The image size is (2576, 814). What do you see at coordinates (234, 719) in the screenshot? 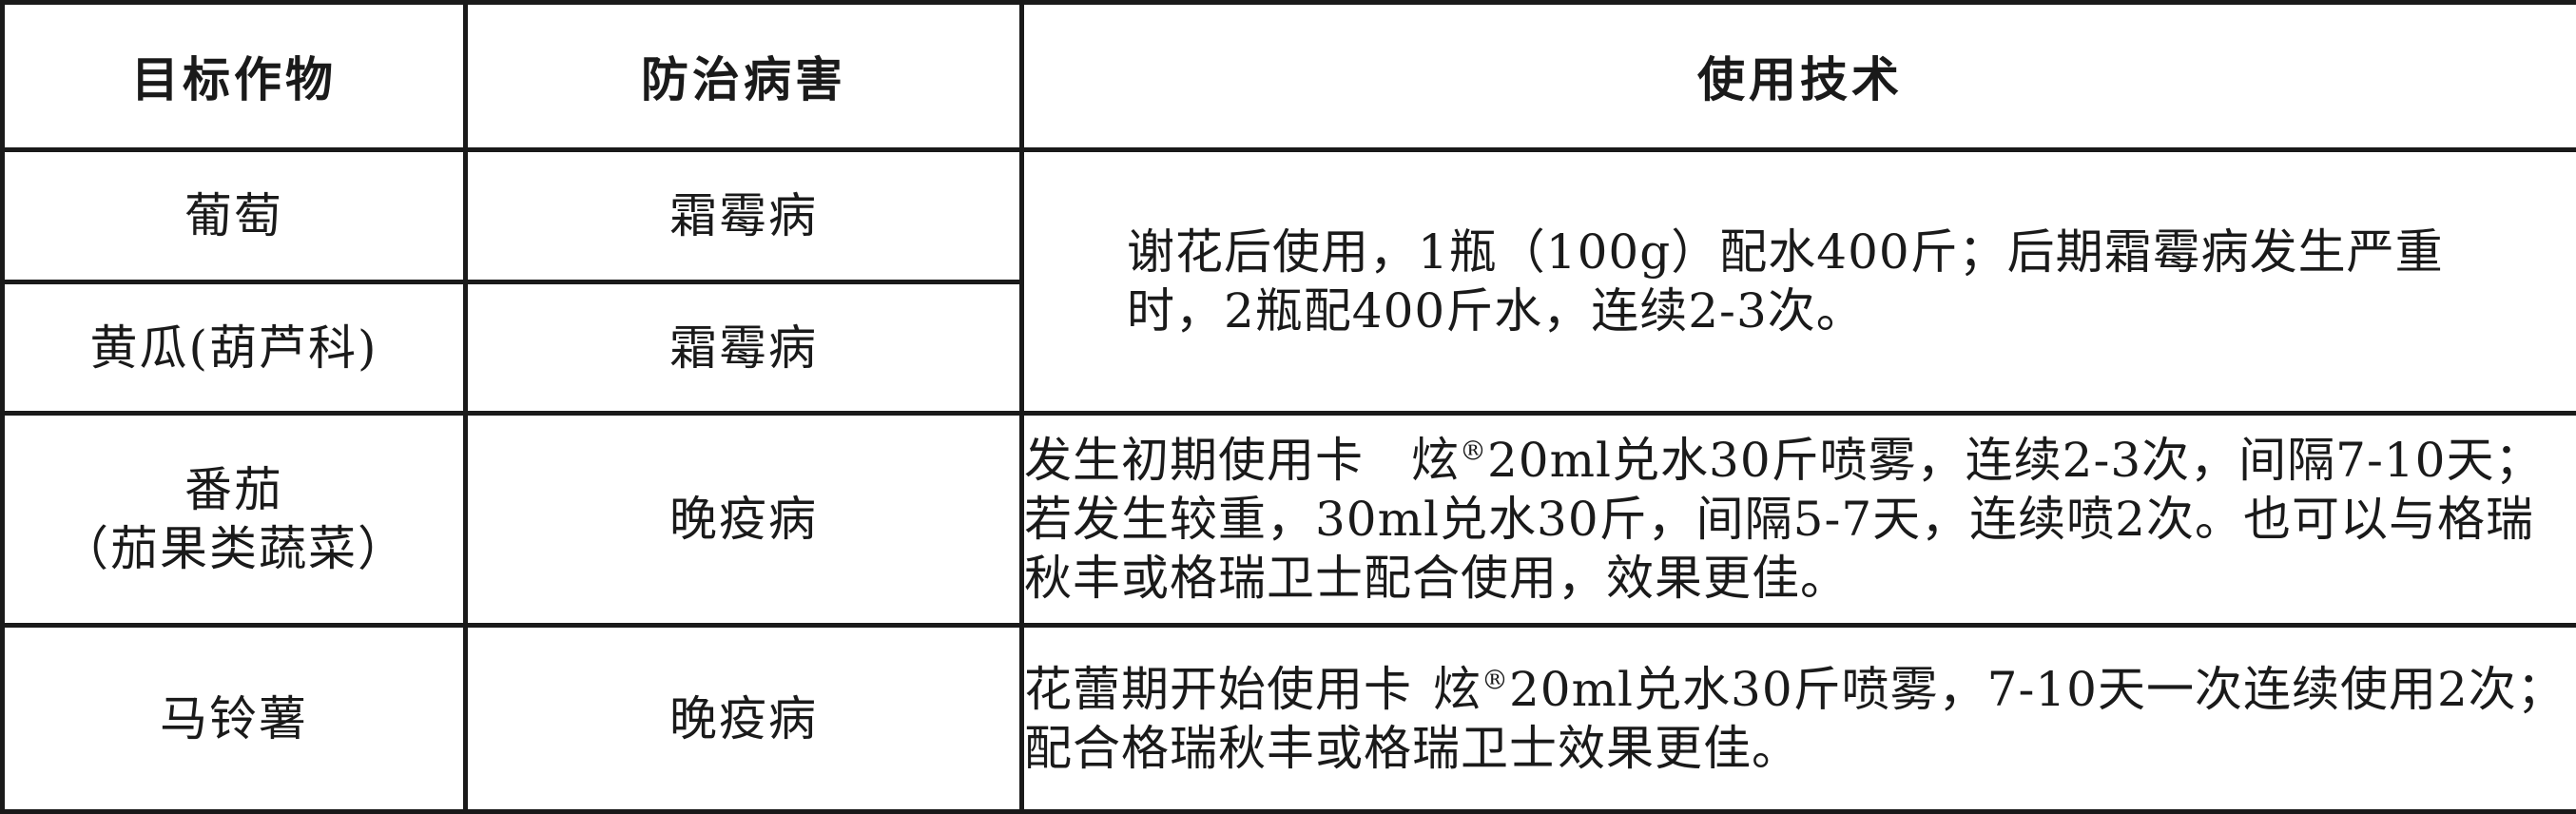
I see `crop-cell-potato: 马铃薯` at bounding box center [234, 719].